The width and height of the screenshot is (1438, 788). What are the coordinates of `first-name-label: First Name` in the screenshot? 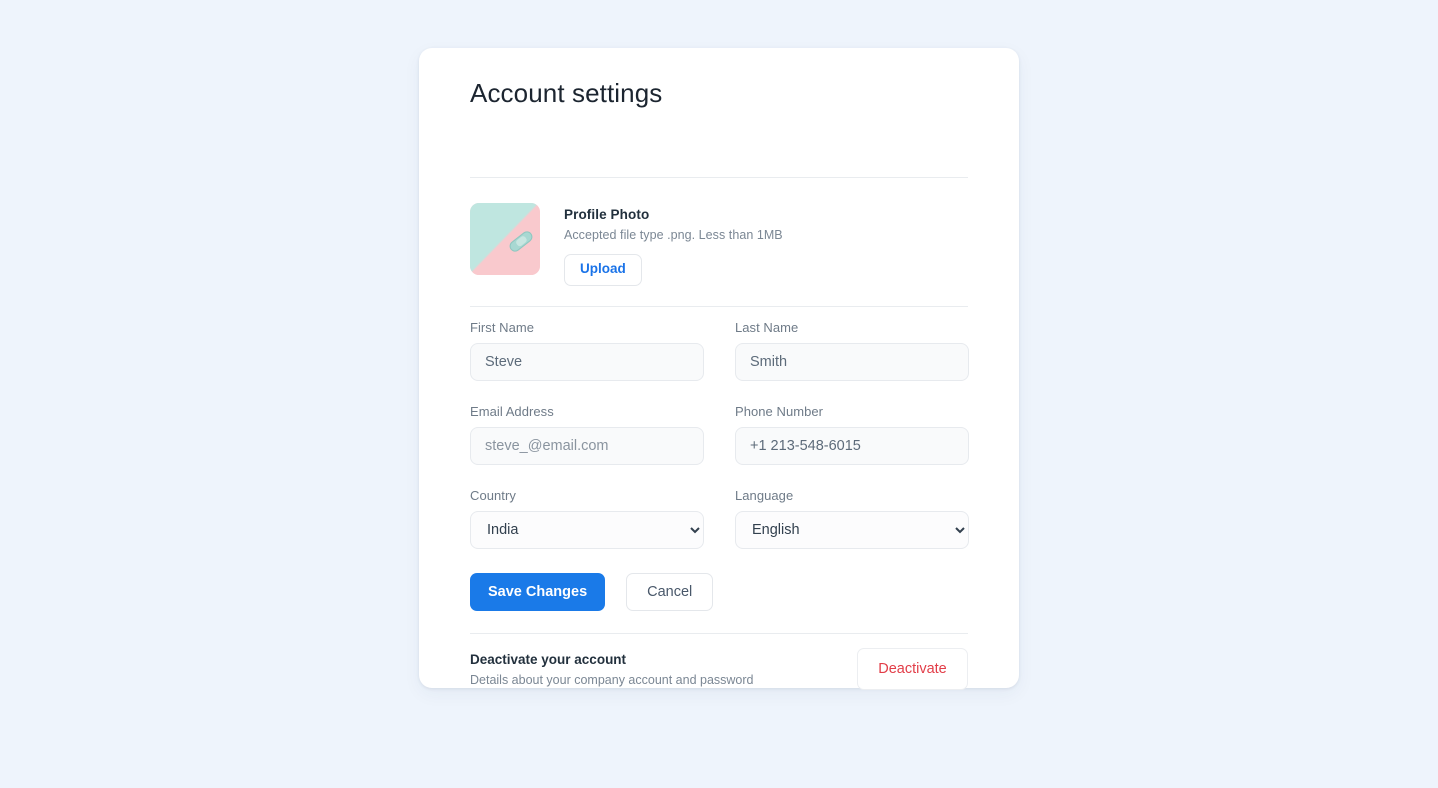 It's located at (502, 327).